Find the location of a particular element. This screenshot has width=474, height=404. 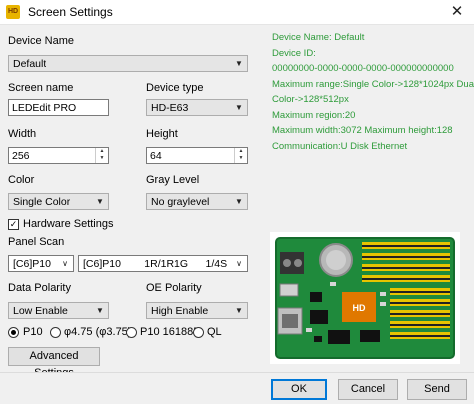

info-line: Color->128*512px is located at coordinates (310, 99).